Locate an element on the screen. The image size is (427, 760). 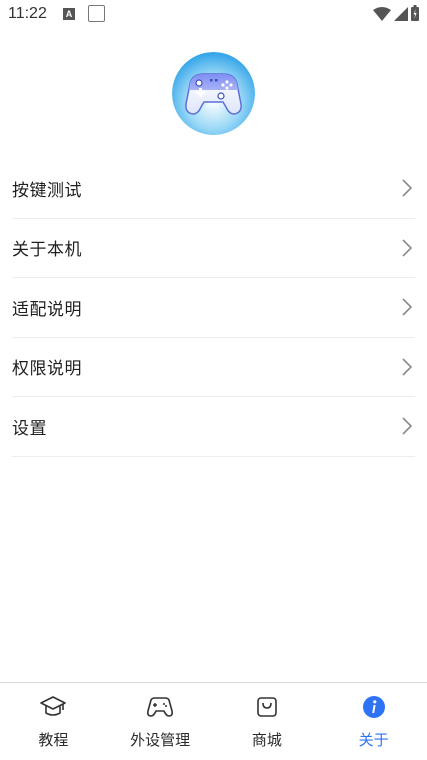
menu-item-permission-info: 权限说明 is located at coordinates (213, 367).